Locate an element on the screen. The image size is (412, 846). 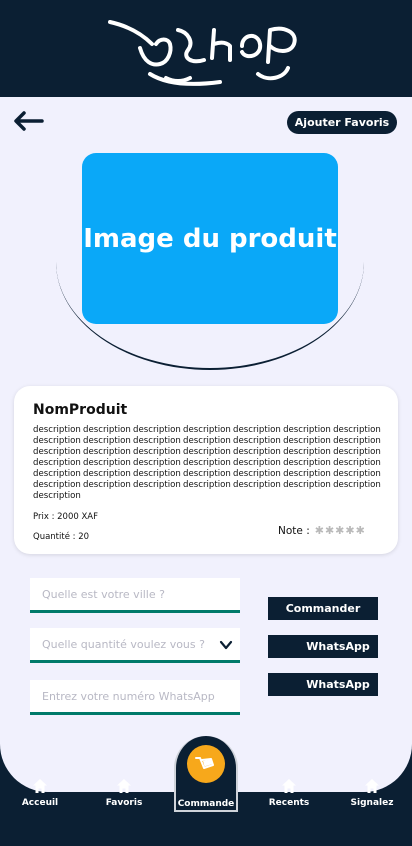
nav-label: Acceuil is located at coordinates (40, 803).